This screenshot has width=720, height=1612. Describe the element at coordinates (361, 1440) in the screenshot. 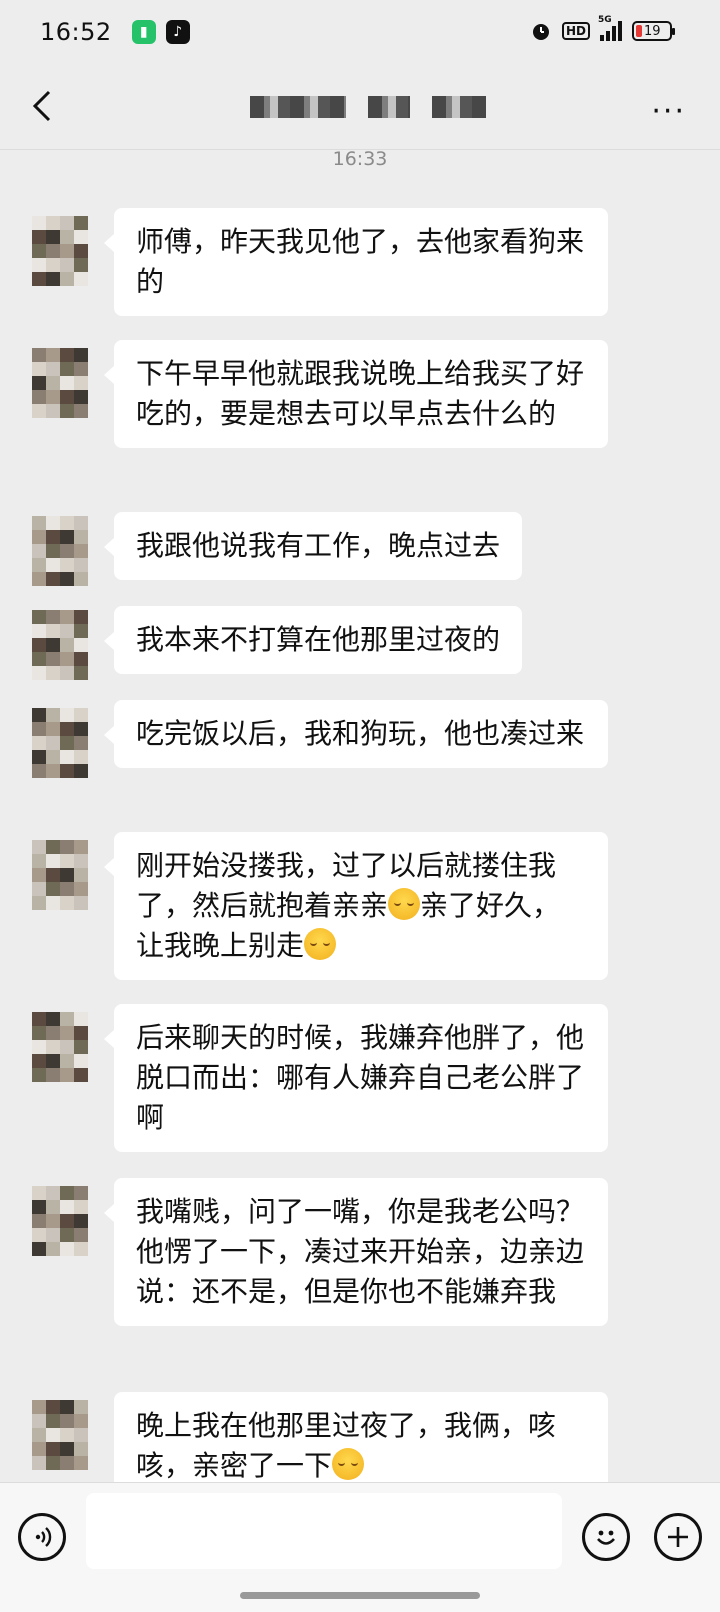

I see `message-bubble: 晚上我在他那里过夜了，我俩，咳咳，亲密了一下` at that location.